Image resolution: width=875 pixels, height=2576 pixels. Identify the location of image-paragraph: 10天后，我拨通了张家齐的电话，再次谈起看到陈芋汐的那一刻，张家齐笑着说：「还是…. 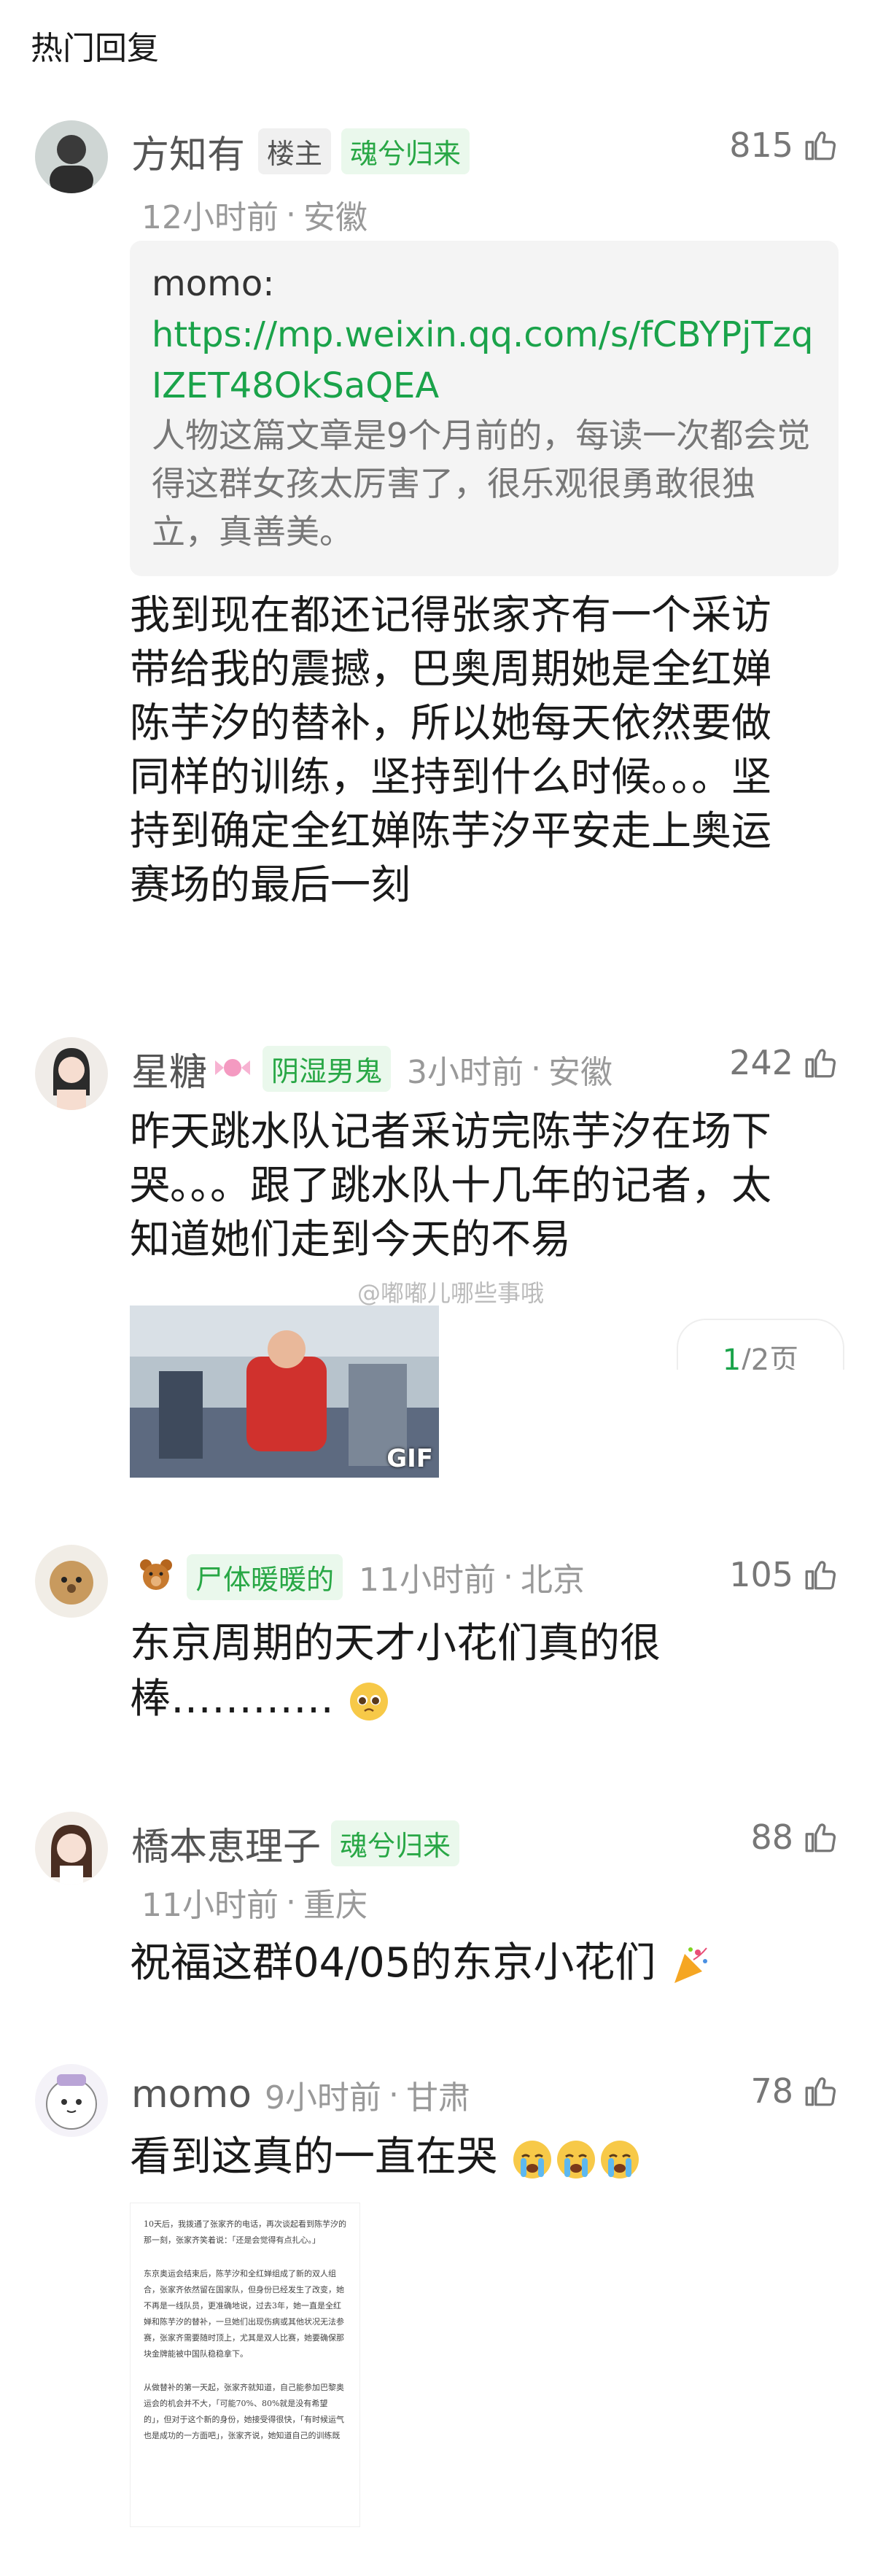
(245, 2232).